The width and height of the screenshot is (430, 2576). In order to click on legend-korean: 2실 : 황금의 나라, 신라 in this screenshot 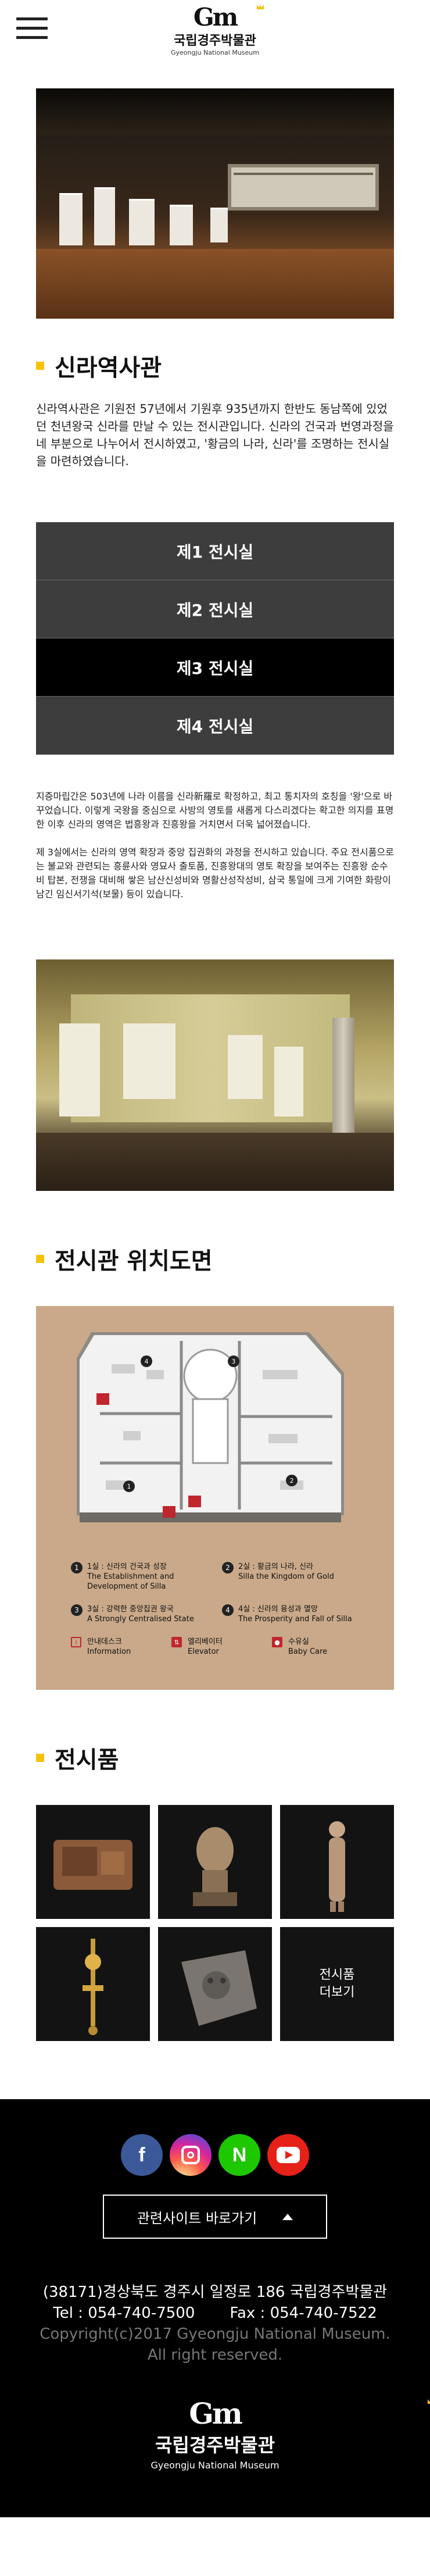, I will do `click(275, 1566)`.